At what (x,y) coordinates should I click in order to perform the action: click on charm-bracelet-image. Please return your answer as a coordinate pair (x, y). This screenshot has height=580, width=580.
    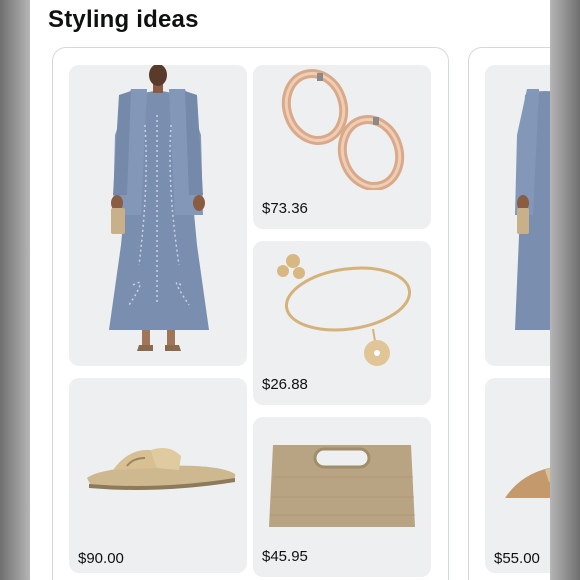
    Looking at the image, I should click on (344, 310).